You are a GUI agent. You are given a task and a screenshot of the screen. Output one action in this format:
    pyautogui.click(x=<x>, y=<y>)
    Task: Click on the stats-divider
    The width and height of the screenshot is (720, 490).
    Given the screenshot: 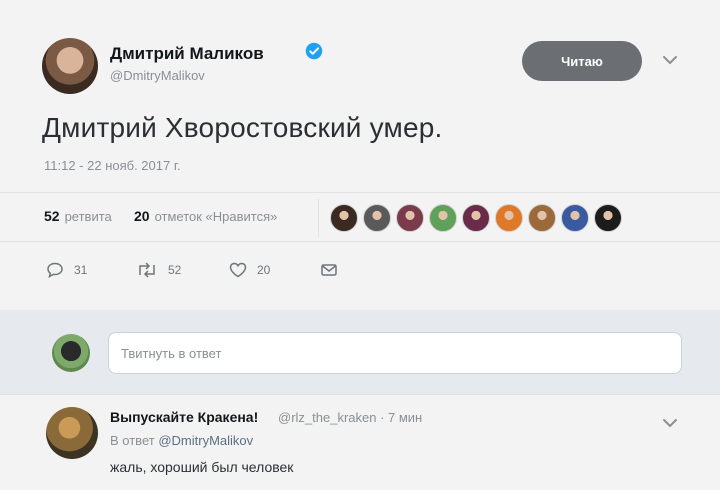 What is the action you would take?
    pyautogui.click(x=318, y=218)
    